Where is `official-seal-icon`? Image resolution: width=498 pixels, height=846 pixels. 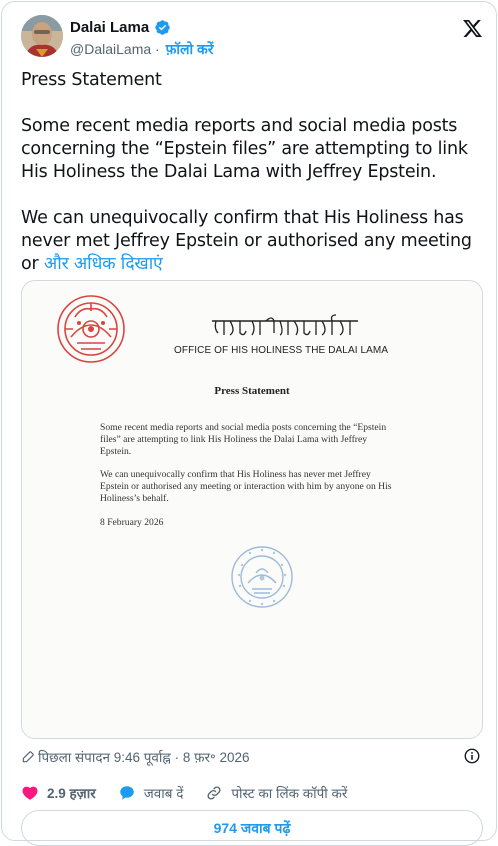 official-seal-icon is located at coordinates (262, 577).